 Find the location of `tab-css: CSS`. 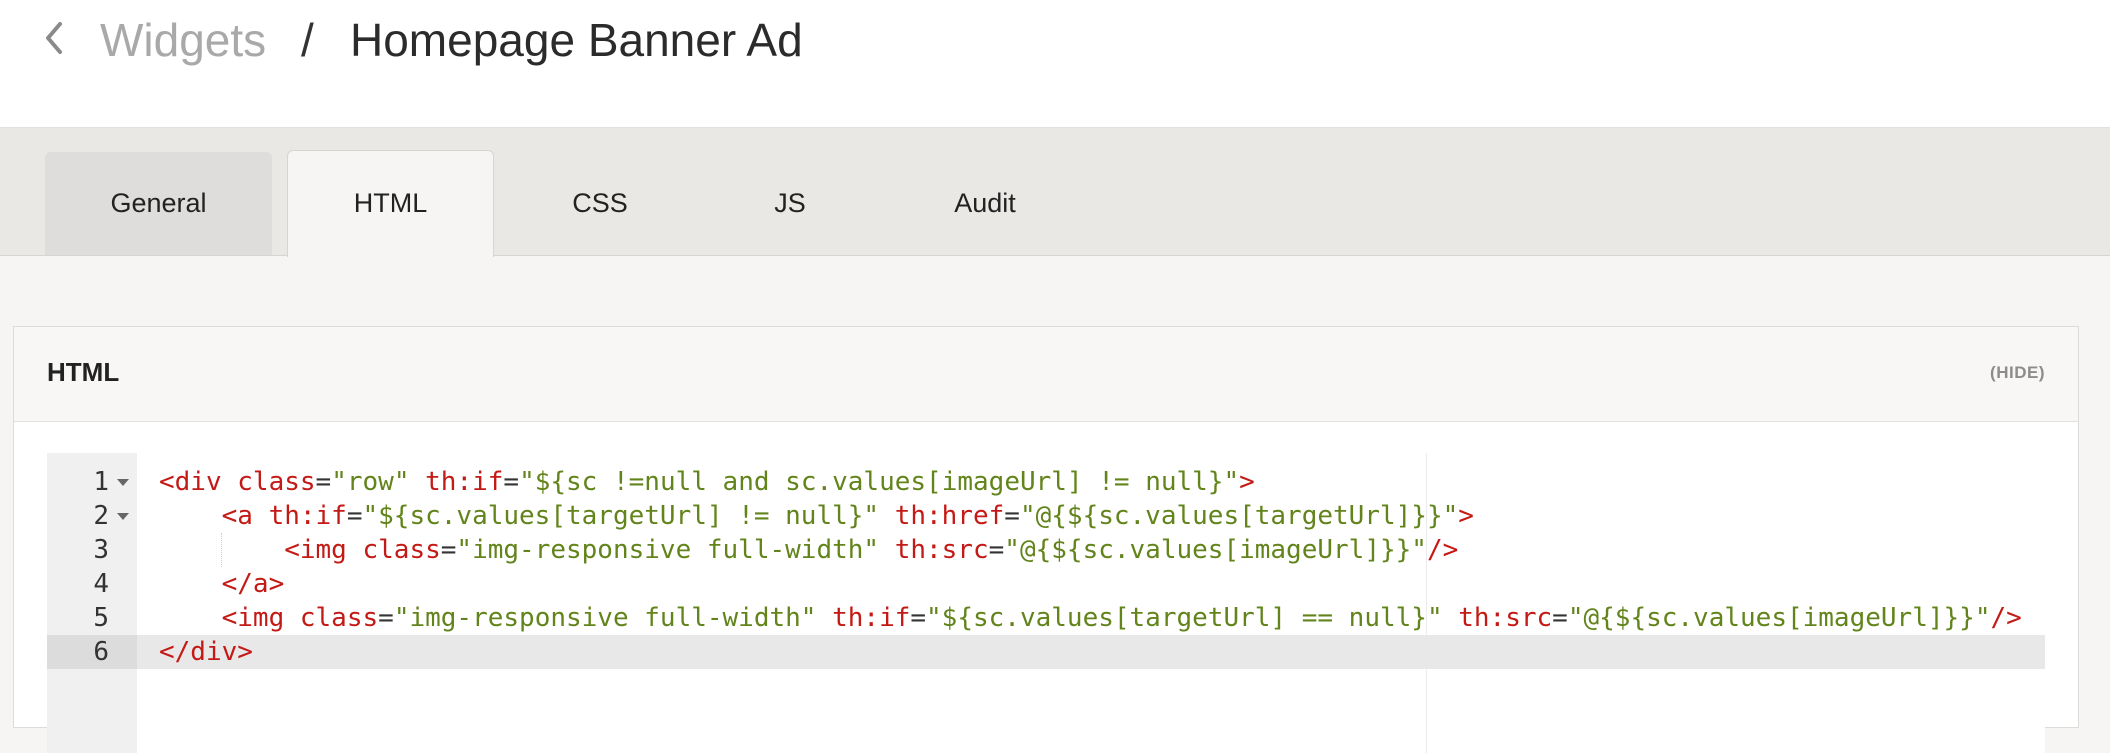

tab-css: CSS is located at coordinates (600, 203).